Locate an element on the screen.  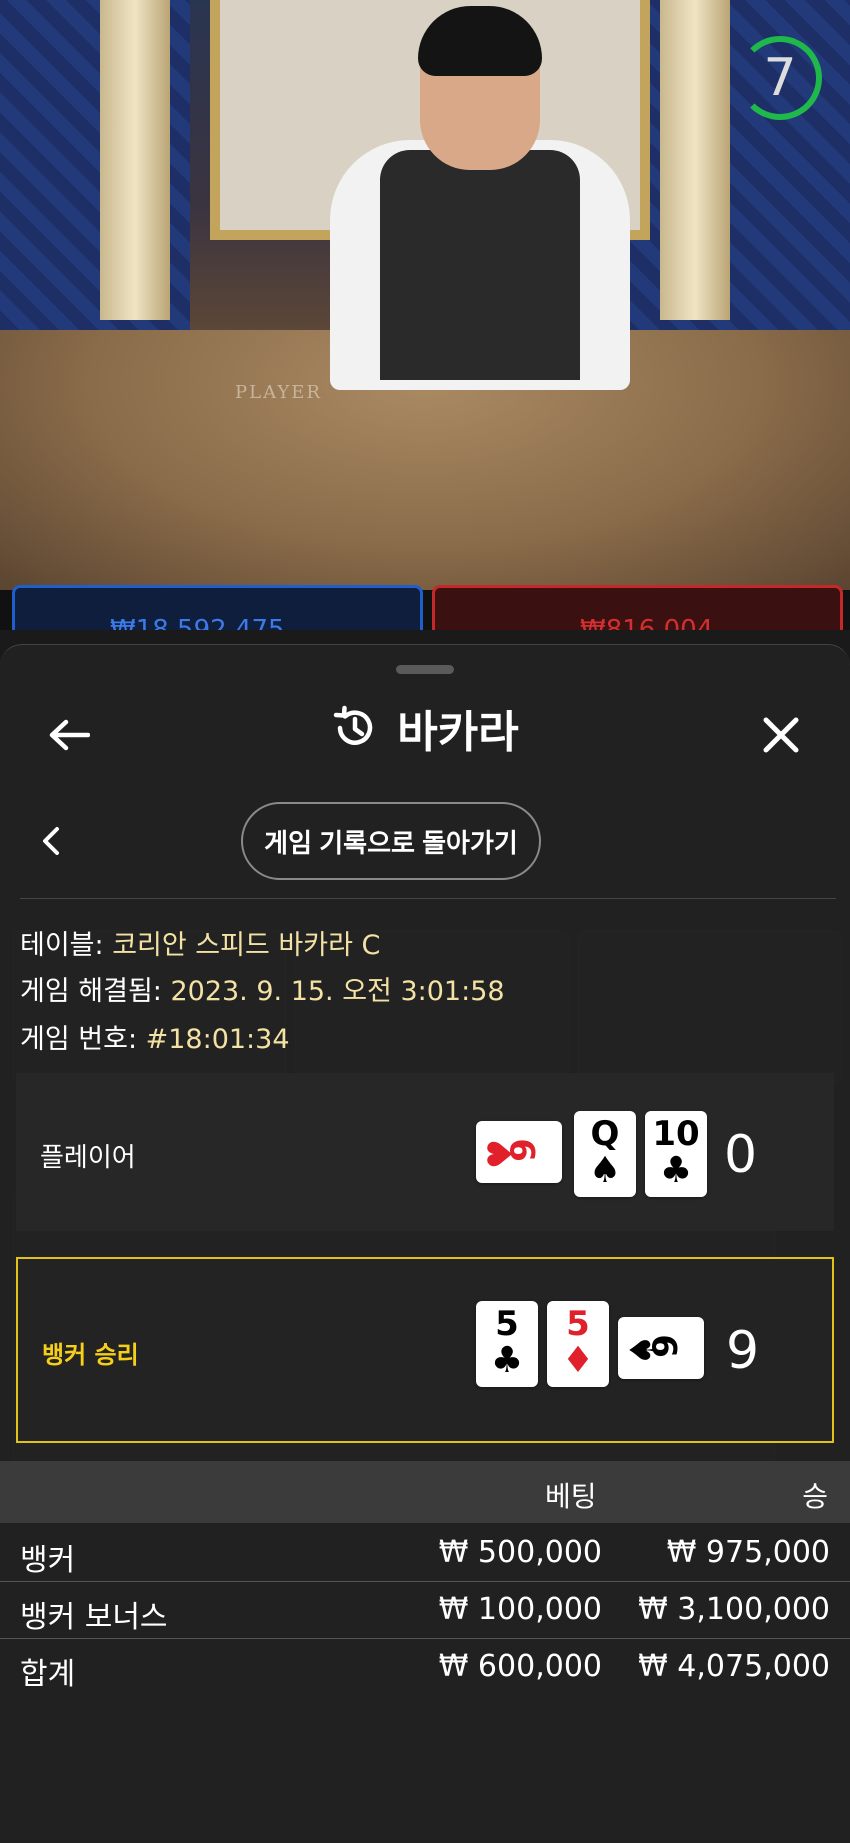
win-amount: ₩ 3,100,000 is located at coordinates (734, 1609).